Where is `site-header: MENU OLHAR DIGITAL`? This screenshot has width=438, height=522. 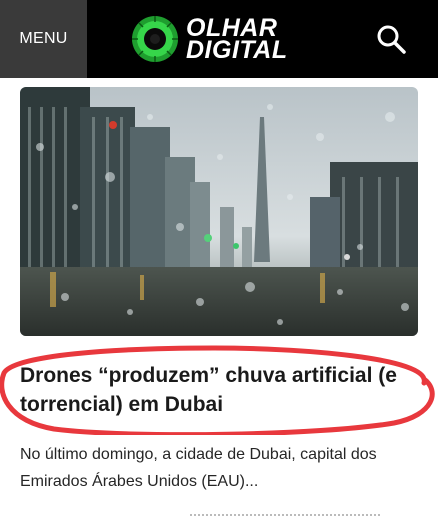 site-header: MENU OLHAR DIGITAL is located at coordinates (219, 39).